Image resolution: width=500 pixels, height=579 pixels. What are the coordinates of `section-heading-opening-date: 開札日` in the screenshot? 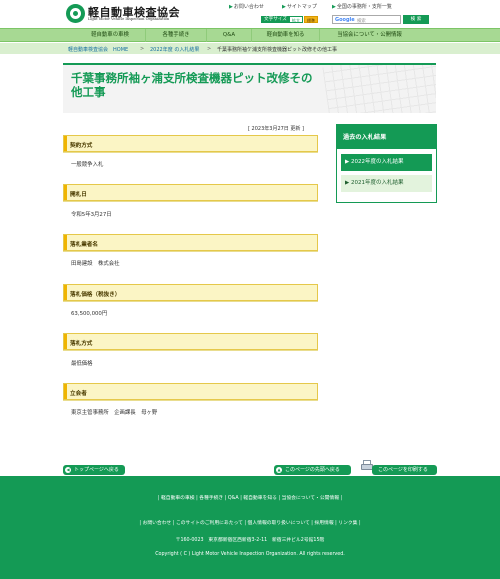 It's located at (190, 192).